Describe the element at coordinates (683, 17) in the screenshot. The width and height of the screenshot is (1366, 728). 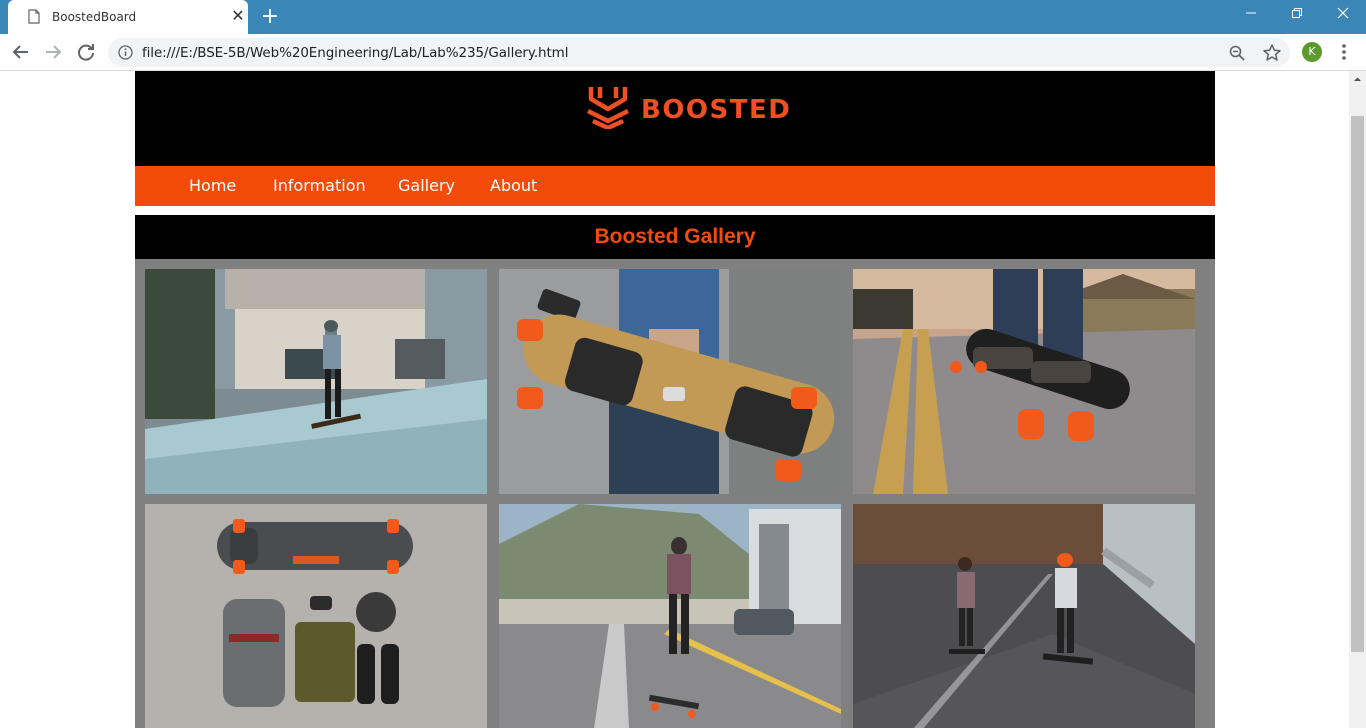
I see `browser-tab-strip: BoostedBoard ✕ +` at that location.